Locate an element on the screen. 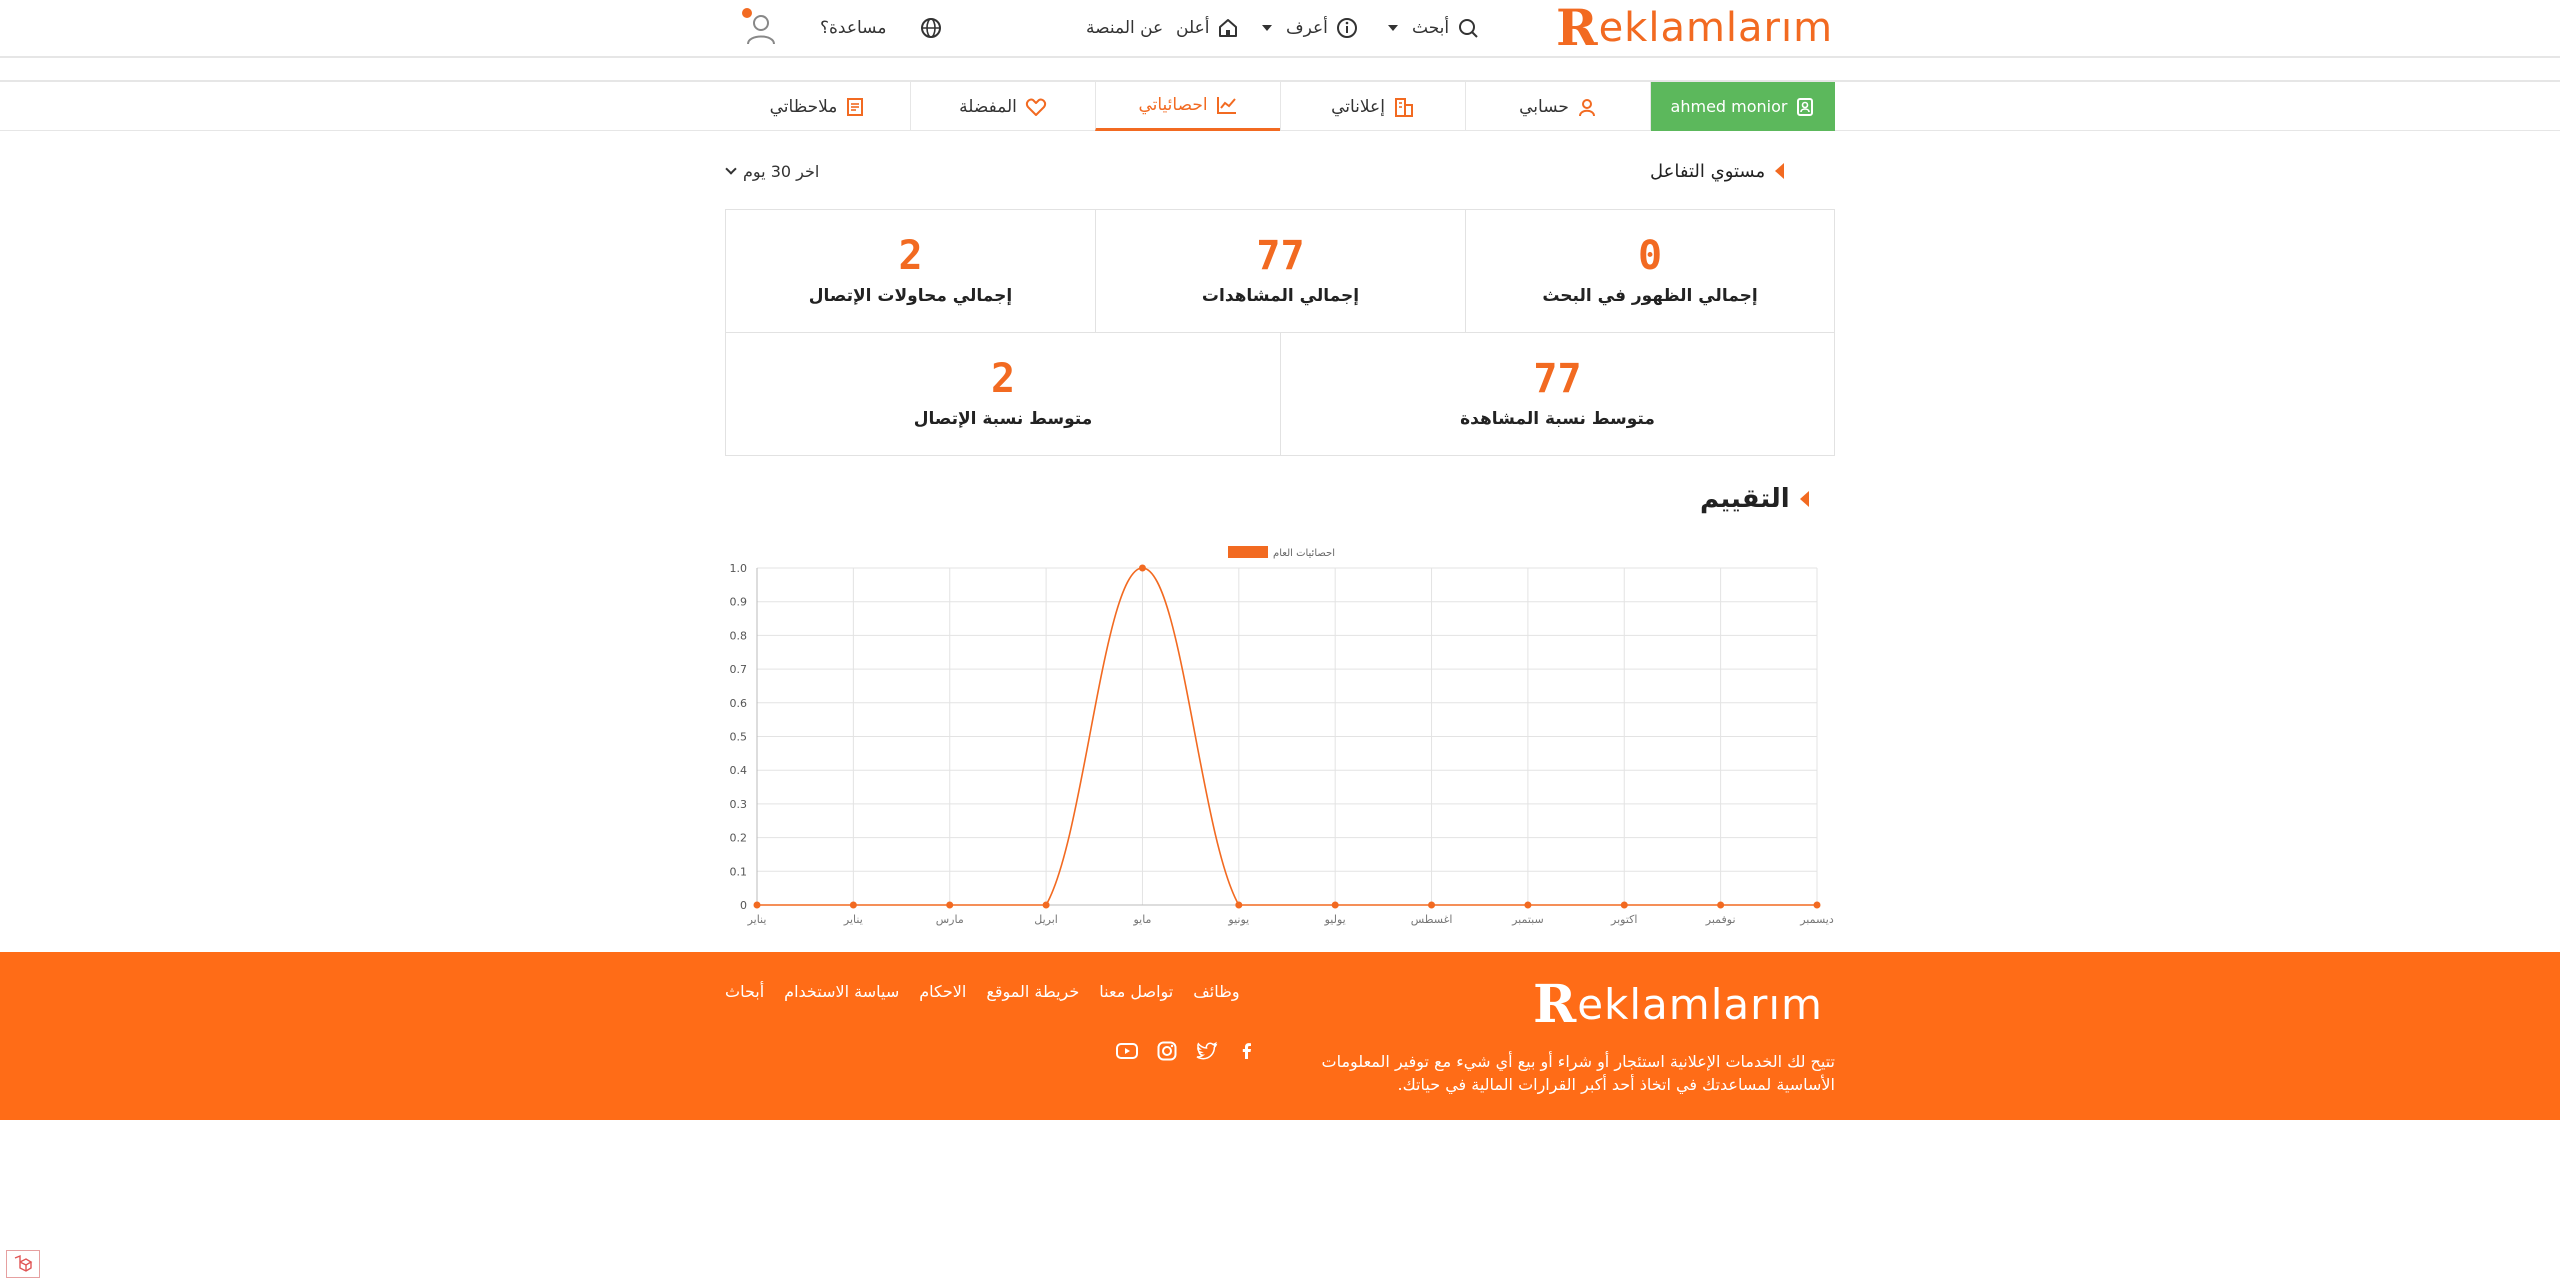  footer-link-contact: تواصل معنا is located at coordinates (1136, 991).